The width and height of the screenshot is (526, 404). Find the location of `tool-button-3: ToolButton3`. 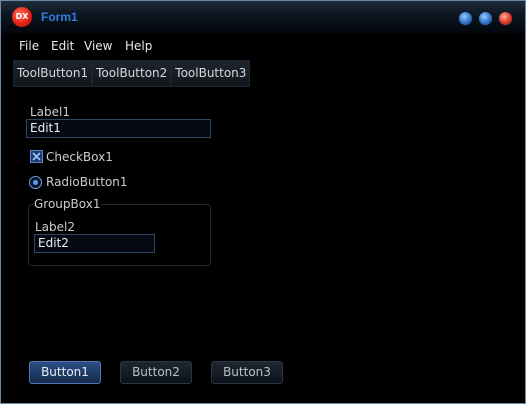

tool-button-3: ToolButton3 is located at coordinates (211, 73).